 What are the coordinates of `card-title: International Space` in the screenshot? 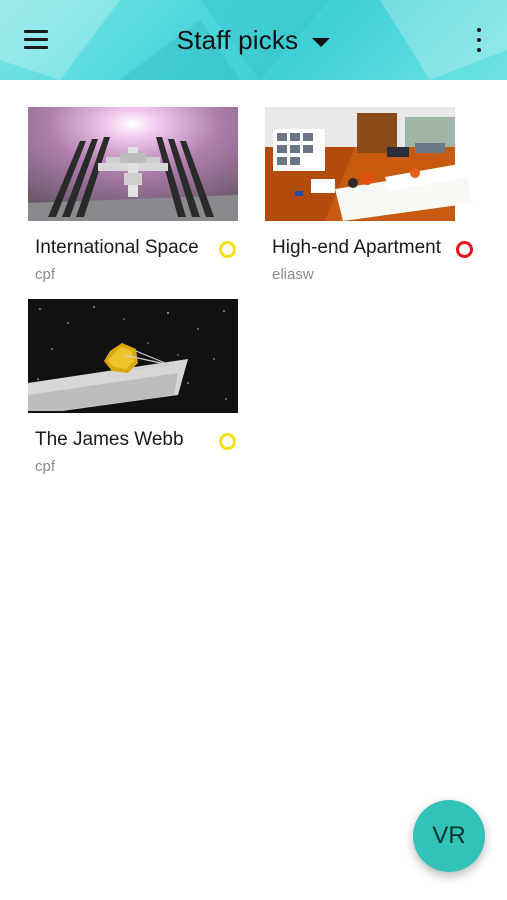 It's located at (117, 248).